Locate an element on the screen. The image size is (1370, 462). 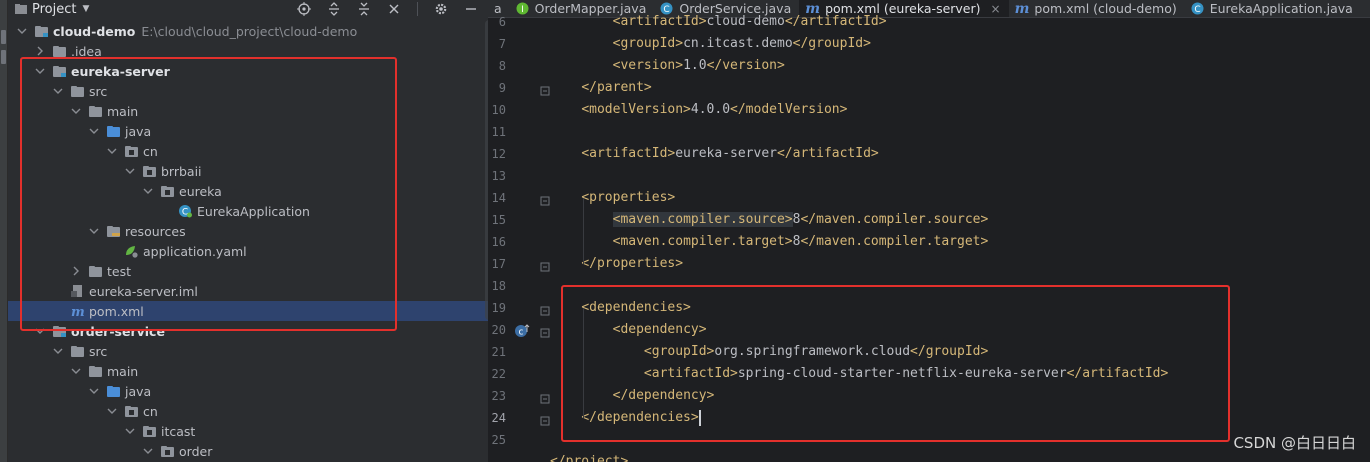
line-number: 20 is located at coordinates (498, 330).